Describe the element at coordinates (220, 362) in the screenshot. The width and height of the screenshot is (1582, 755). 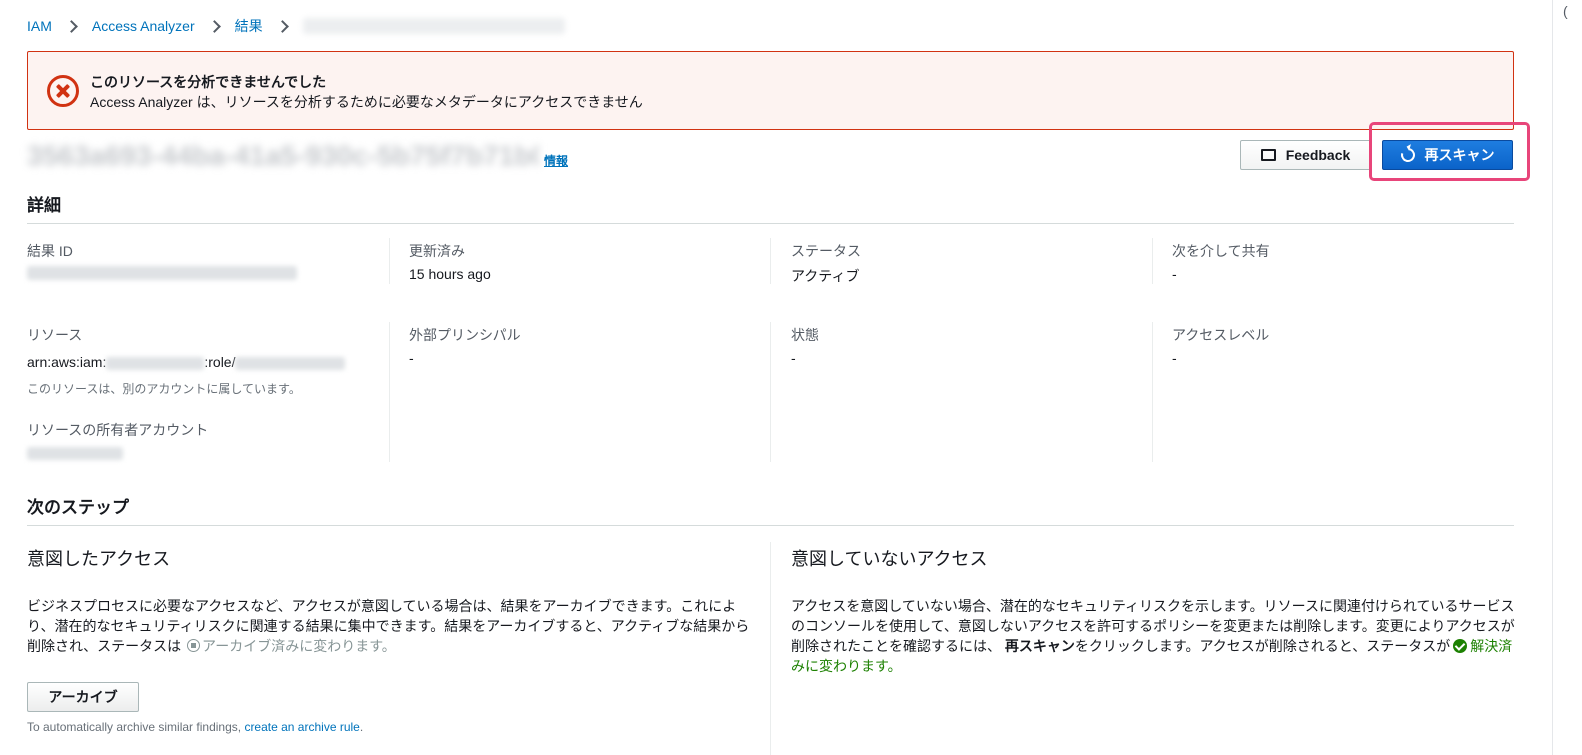
I see `resource-arn-middle: :role/` at that location.